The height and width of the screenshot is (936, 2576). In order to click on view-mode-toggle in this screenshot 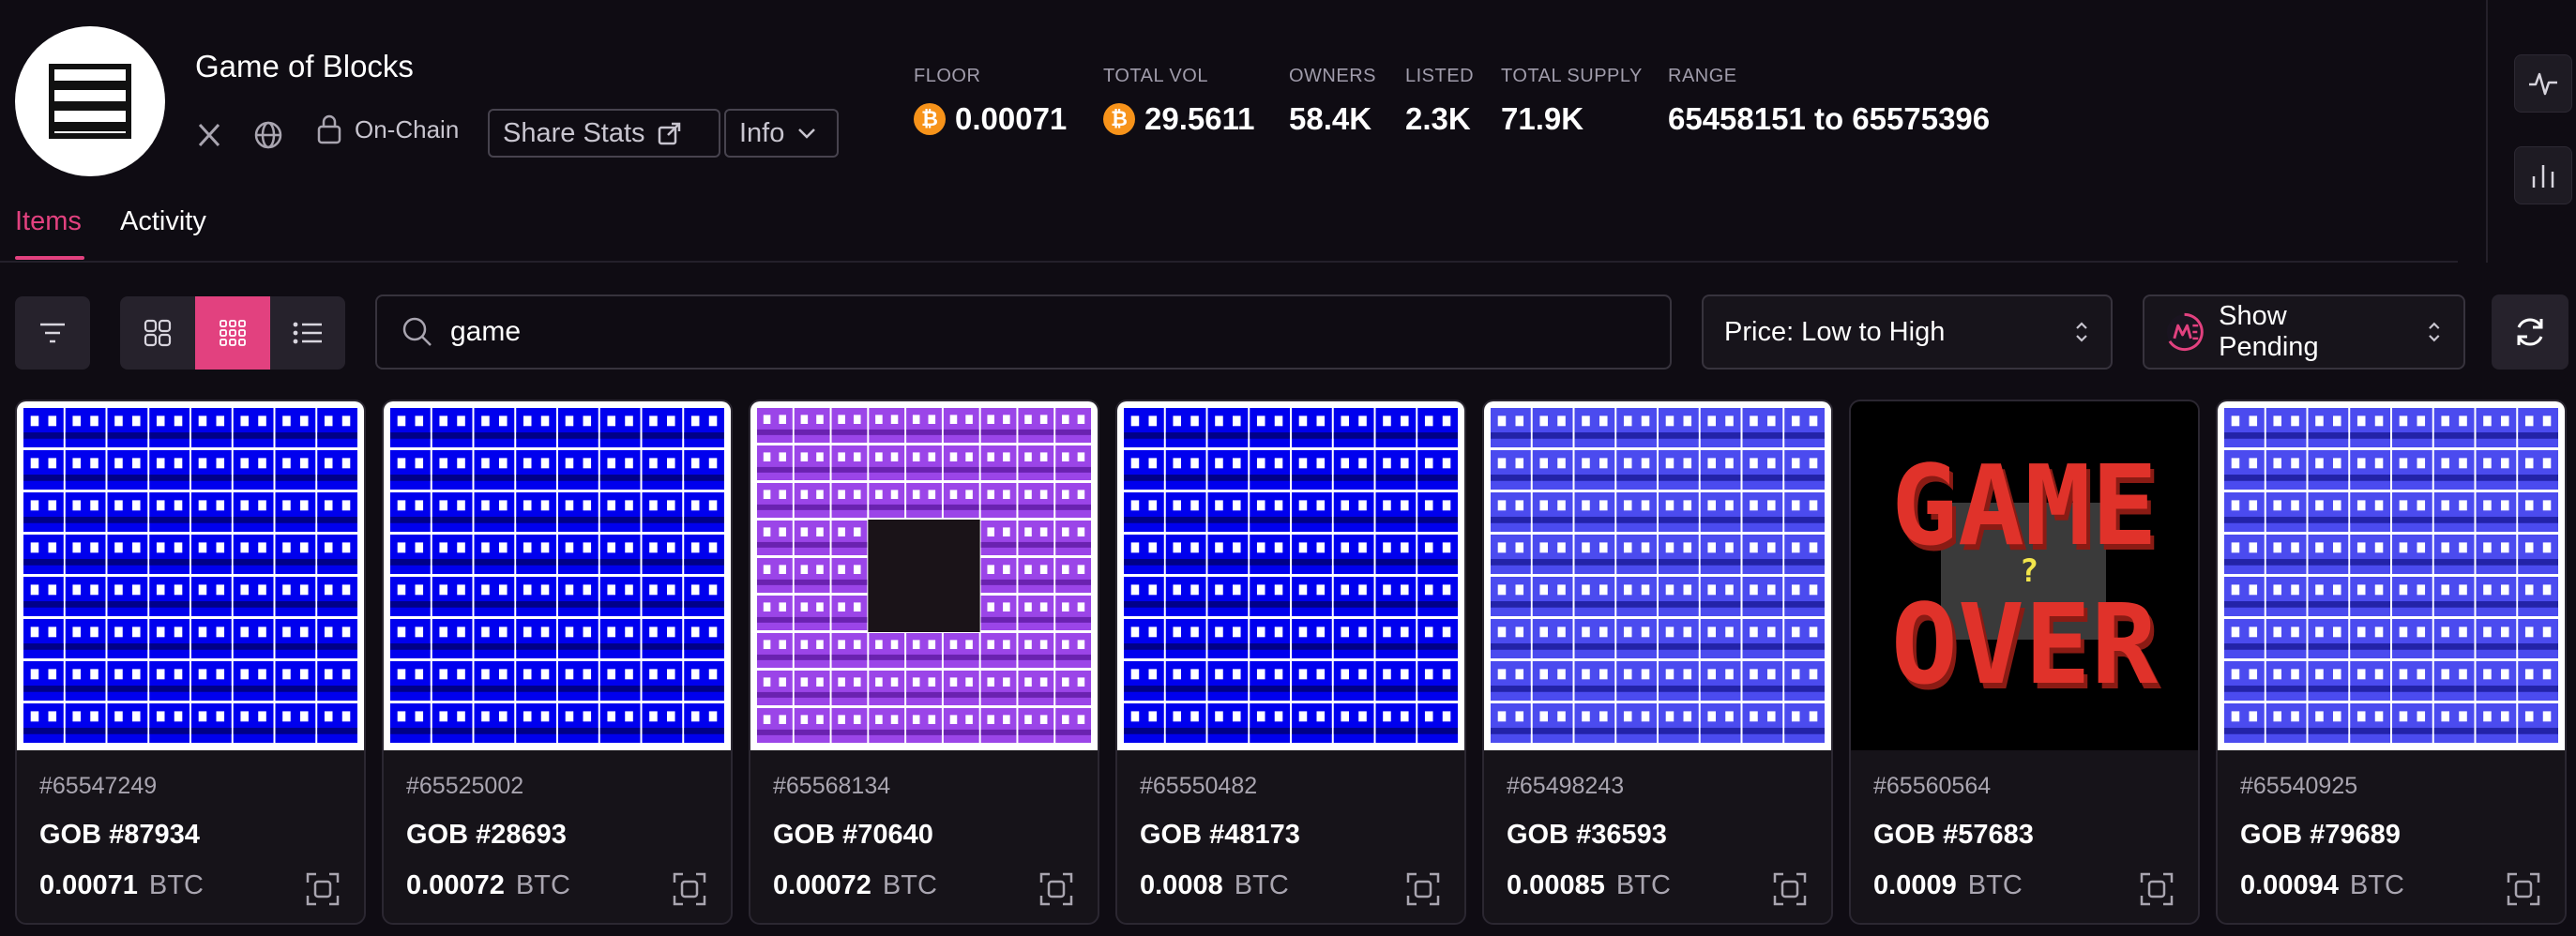, I will do `click(233, 333)`.